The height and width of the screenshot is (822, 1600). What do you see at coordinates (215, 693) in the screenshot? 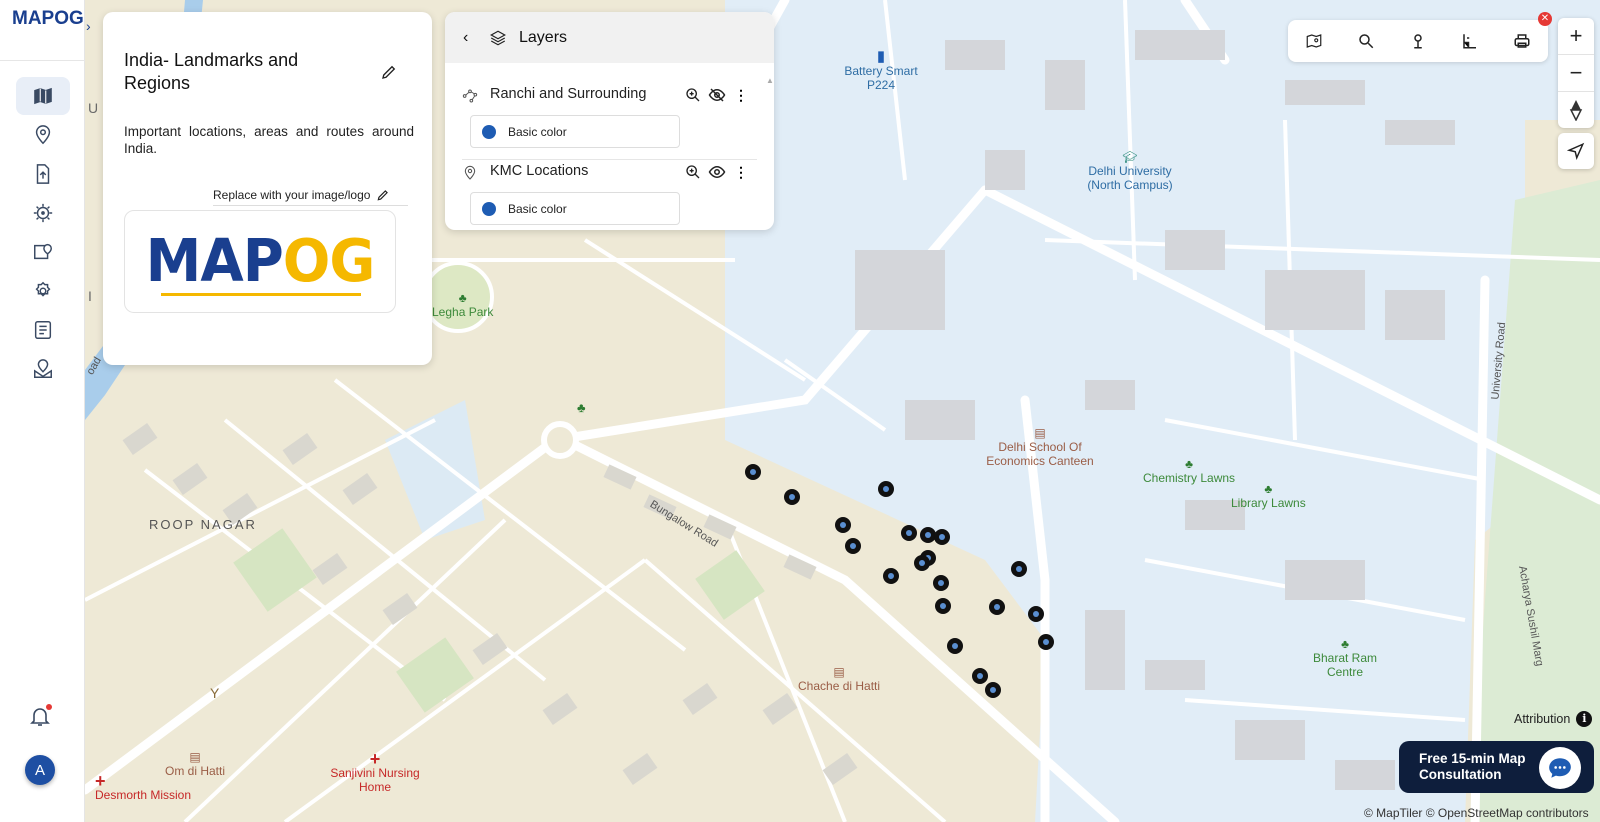
I see `bar-icon: Y` at bounding box center [215, 693].